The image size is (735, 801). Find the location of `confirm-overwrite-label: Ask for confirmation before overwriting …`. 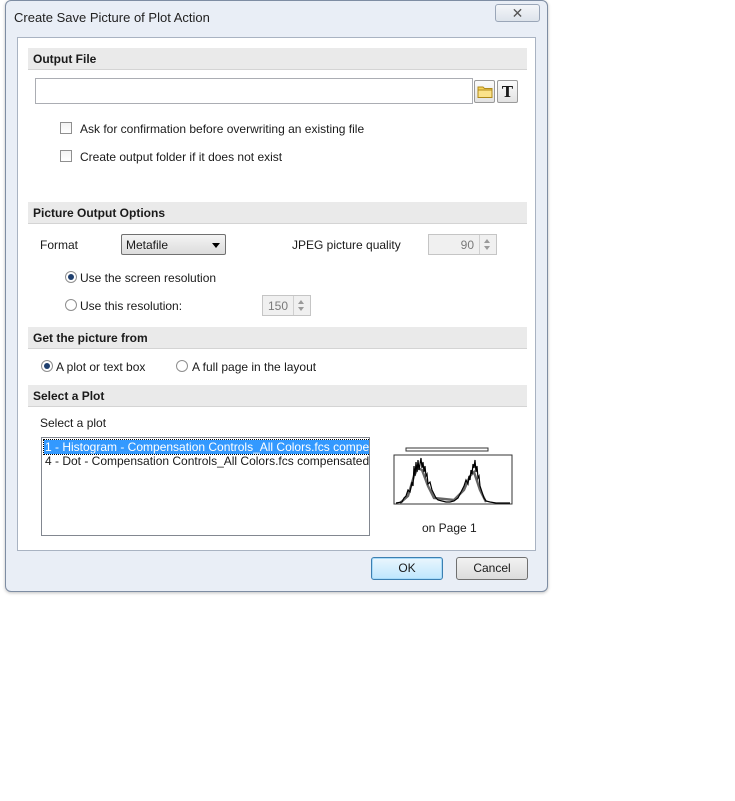

confirm-overwrite-label: Ask for confirmation before overwriting … is located at coordinates (222, 129).